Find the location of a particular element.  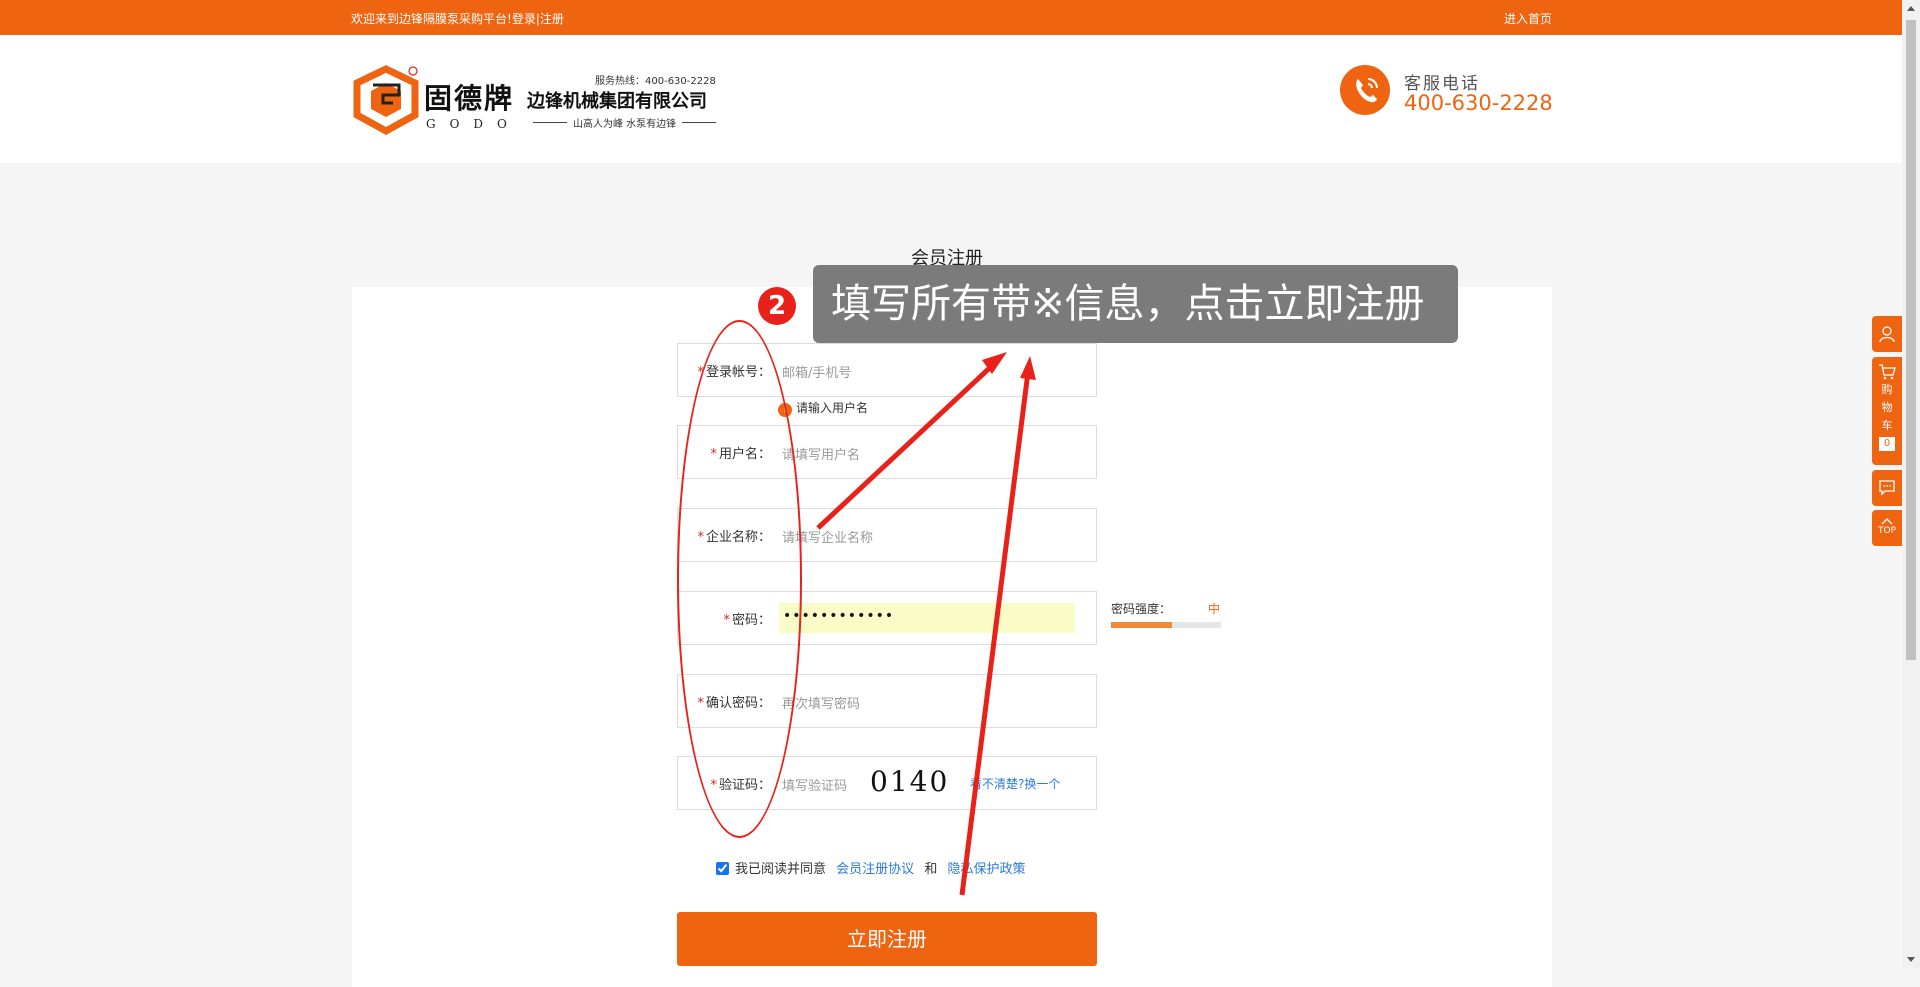

step-badge: 2 is located at coordinates (777, 306).